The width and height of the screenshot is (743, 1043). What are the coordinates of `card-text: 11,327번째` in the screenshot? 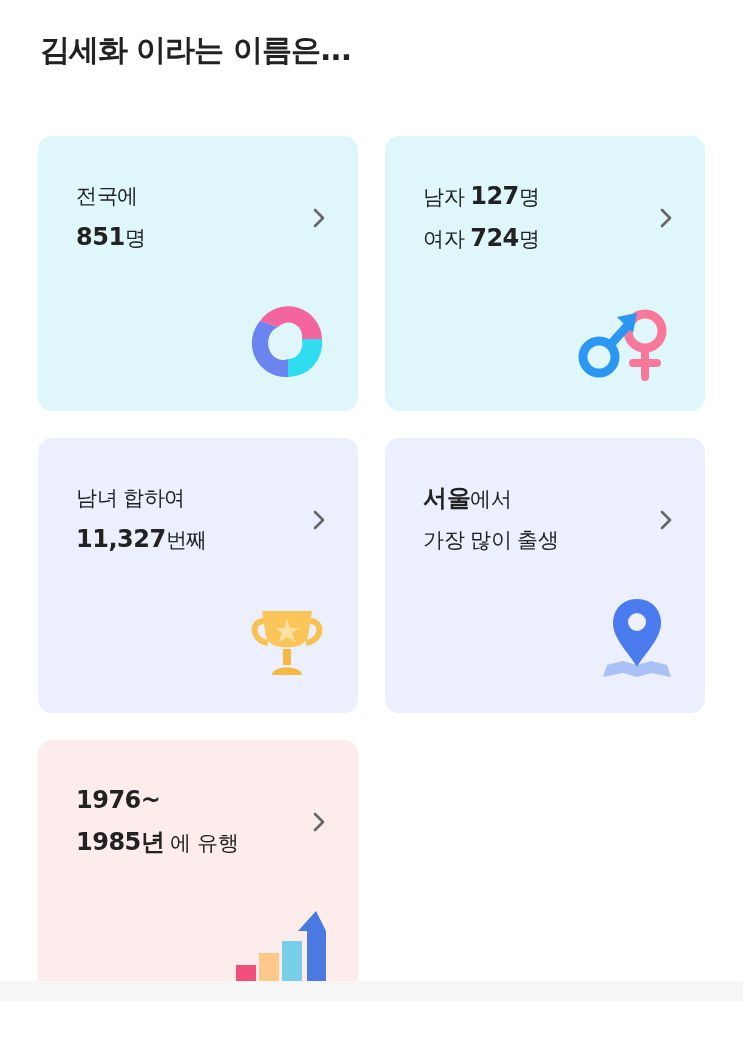 It's located at (141, 539).